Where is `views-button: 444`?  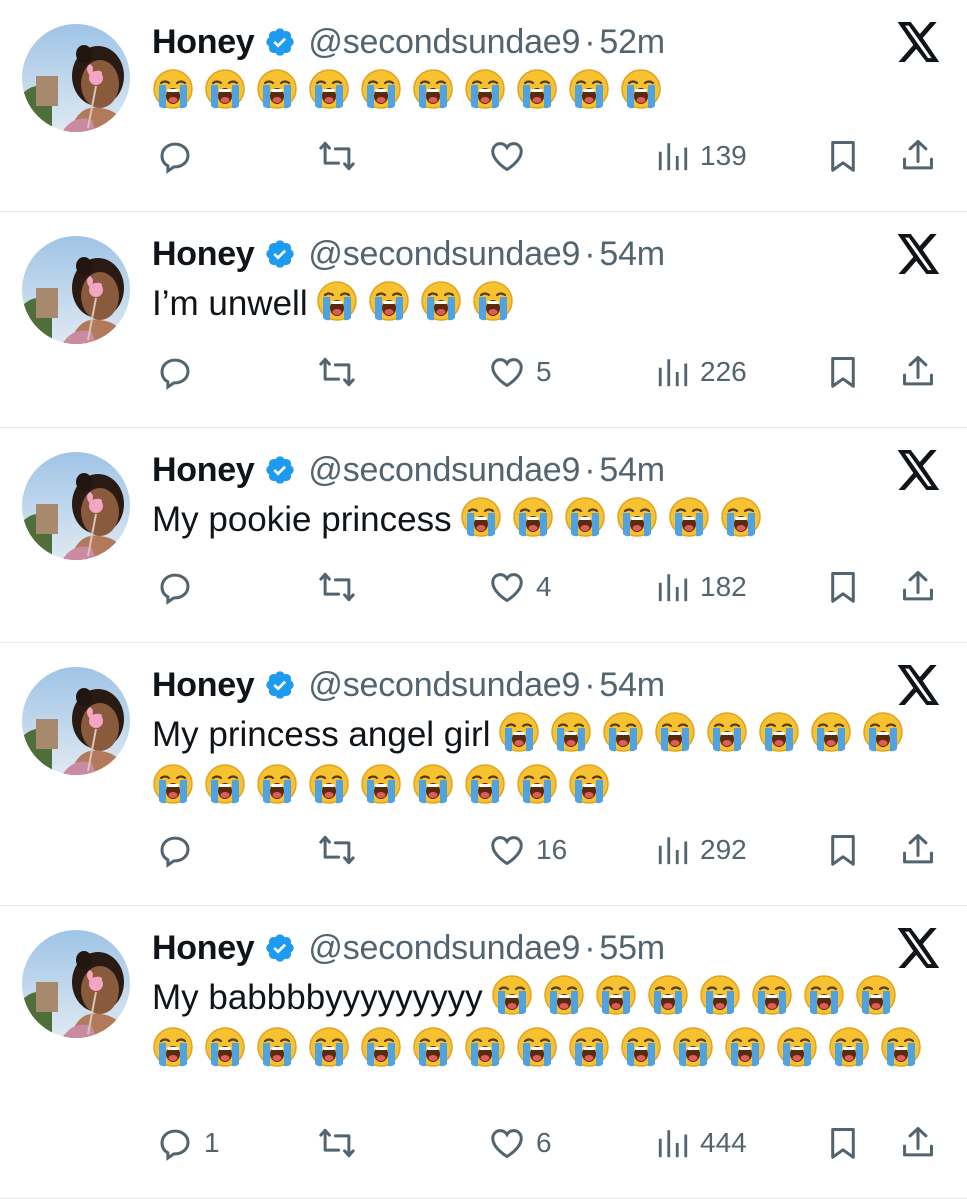 views-button: 444 is located at coordinates (701, 1143).